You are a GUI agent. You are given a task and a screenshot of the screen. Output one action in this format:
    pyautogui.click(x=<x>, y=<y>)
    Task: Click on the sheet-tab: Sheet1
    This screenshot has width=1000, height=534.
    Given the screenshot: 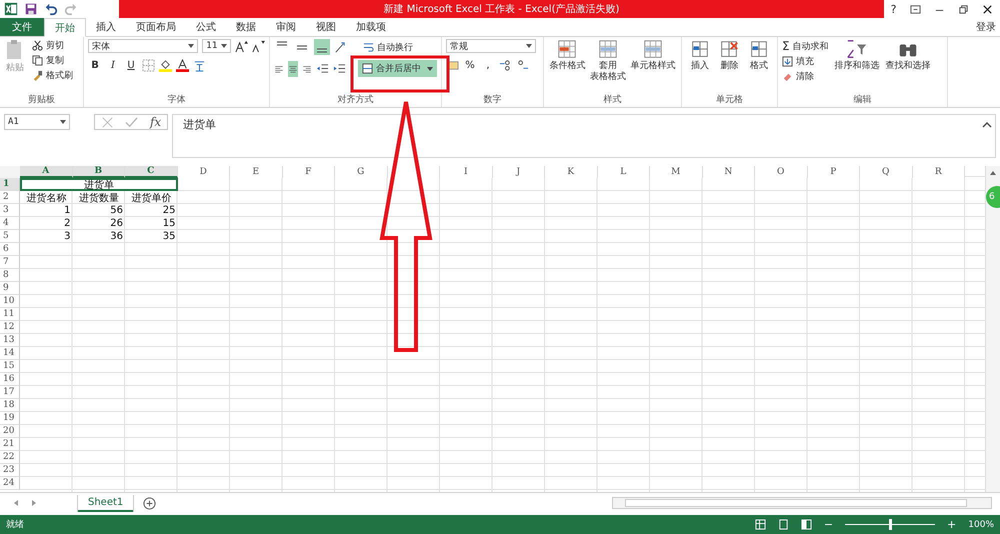 What is the action you would take?
    pyautogui.click(x=106, y=503)
    